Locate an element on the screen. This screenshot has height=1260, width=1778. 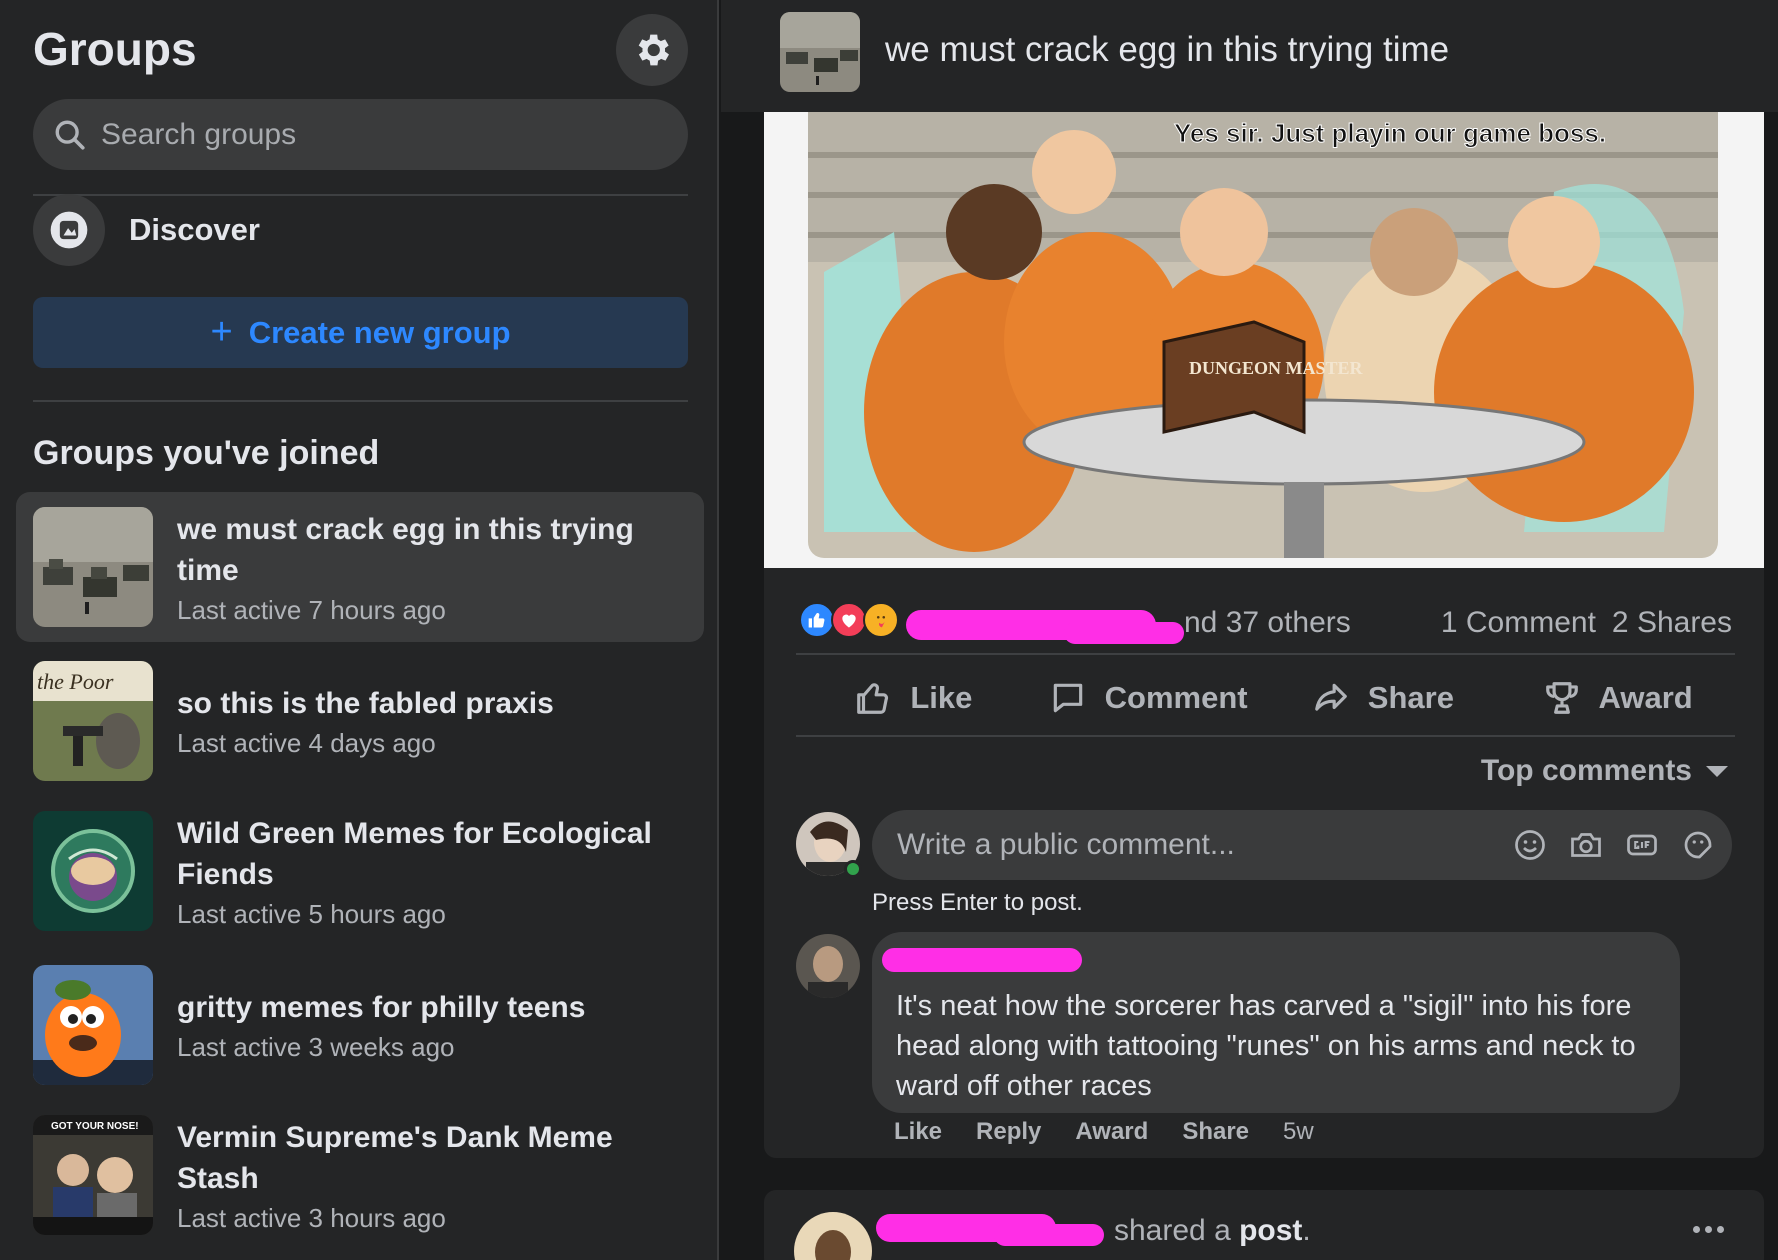
more-options-icon is located at coordinates (1708, 1229).